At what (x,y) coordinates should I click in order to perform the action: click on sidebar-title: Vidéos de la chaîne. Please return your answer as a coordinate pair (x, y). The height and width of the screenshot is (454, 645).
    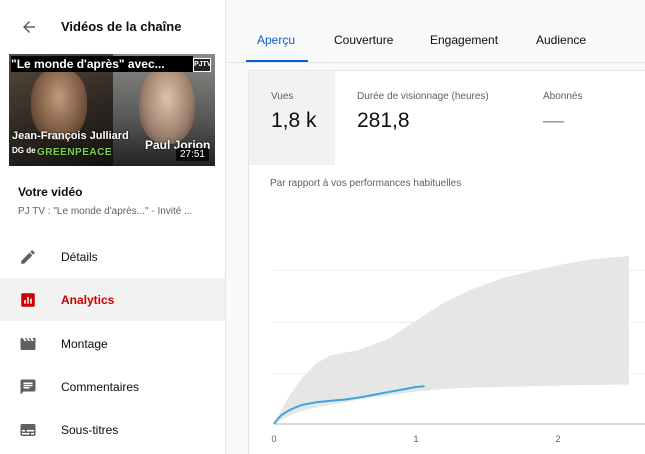
    Looking at the image, I should click on (121, 26).